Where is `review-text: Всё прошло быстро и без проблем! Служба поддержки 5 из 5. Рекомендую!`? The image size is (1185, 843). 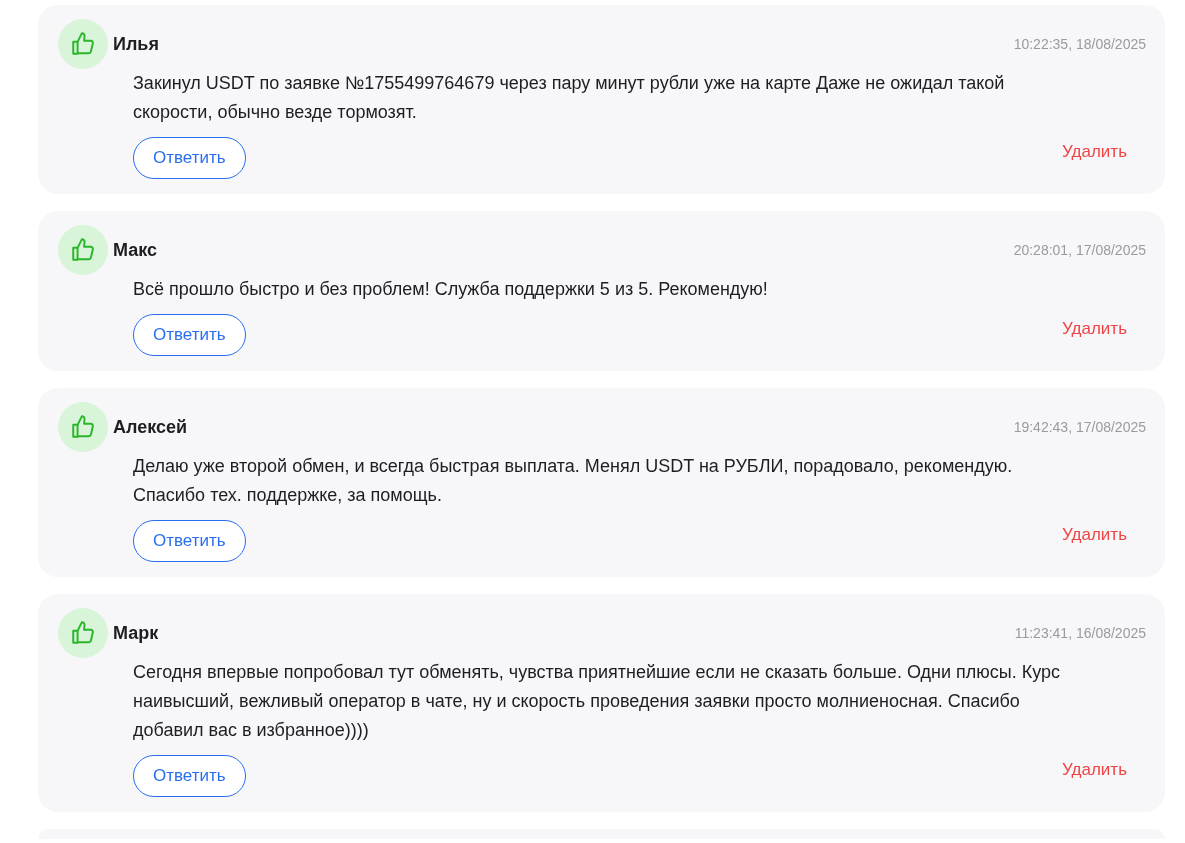 review-text: Всё прошло быстро и без проблем! Служба поддержки 5 из 5. Рекомендую! is located at coordinates (451, 289).